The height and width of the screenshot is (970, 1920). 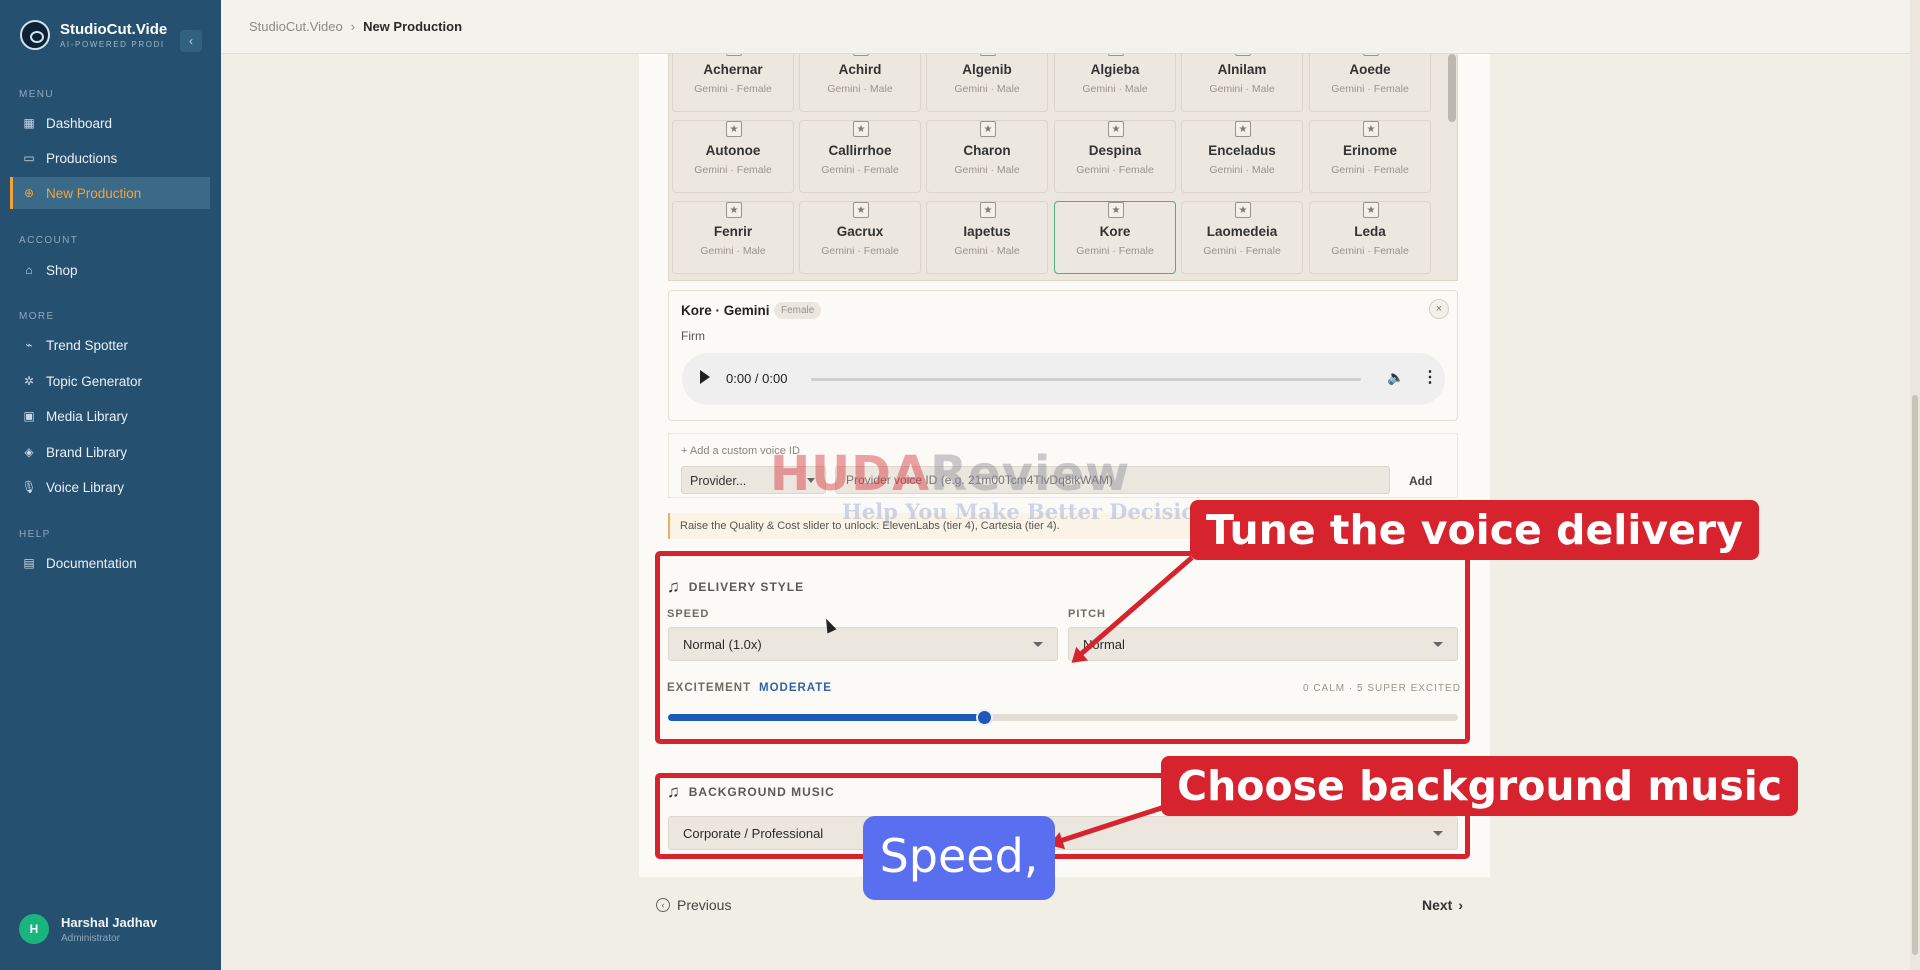 What do you see at coordinates (91, 563) in the screenshot?
I see `sidebar-item-label: Documentation` at bounding box center [91, 563].